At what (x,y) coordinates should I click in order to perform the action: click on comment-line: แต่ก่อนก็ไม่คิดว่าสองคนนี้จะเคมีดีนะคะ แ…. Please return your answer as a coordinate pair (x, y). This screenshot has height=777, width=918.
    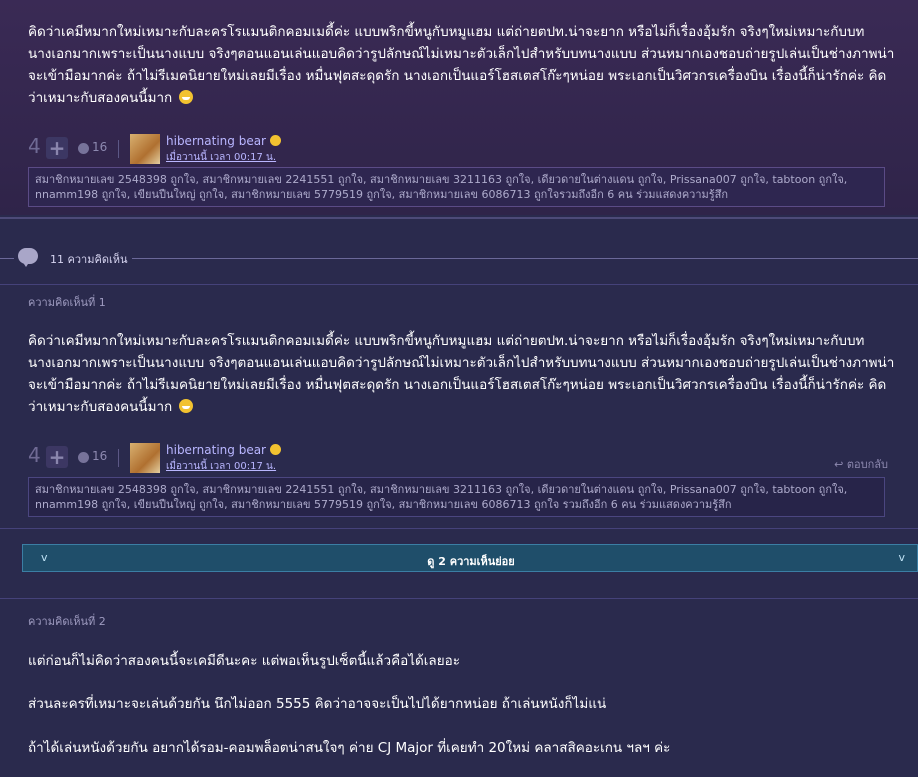
    Looking at the image, I should click on (244, 661).